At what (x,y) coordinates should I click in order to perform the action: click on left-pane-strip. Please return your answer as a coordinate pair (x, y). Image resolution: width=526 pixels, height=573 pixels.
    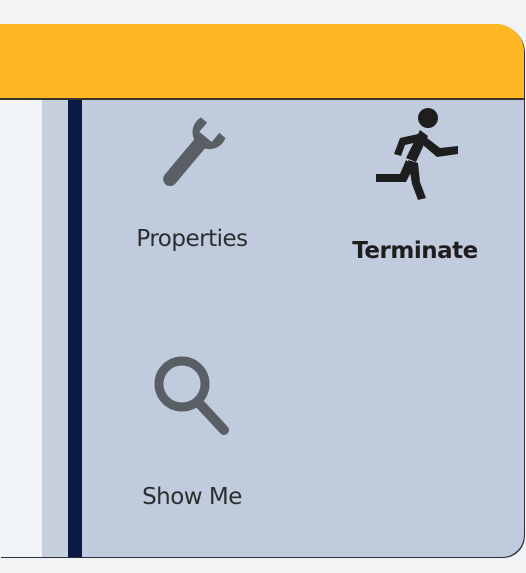
    Looking at the image, I should click on (55, 328).